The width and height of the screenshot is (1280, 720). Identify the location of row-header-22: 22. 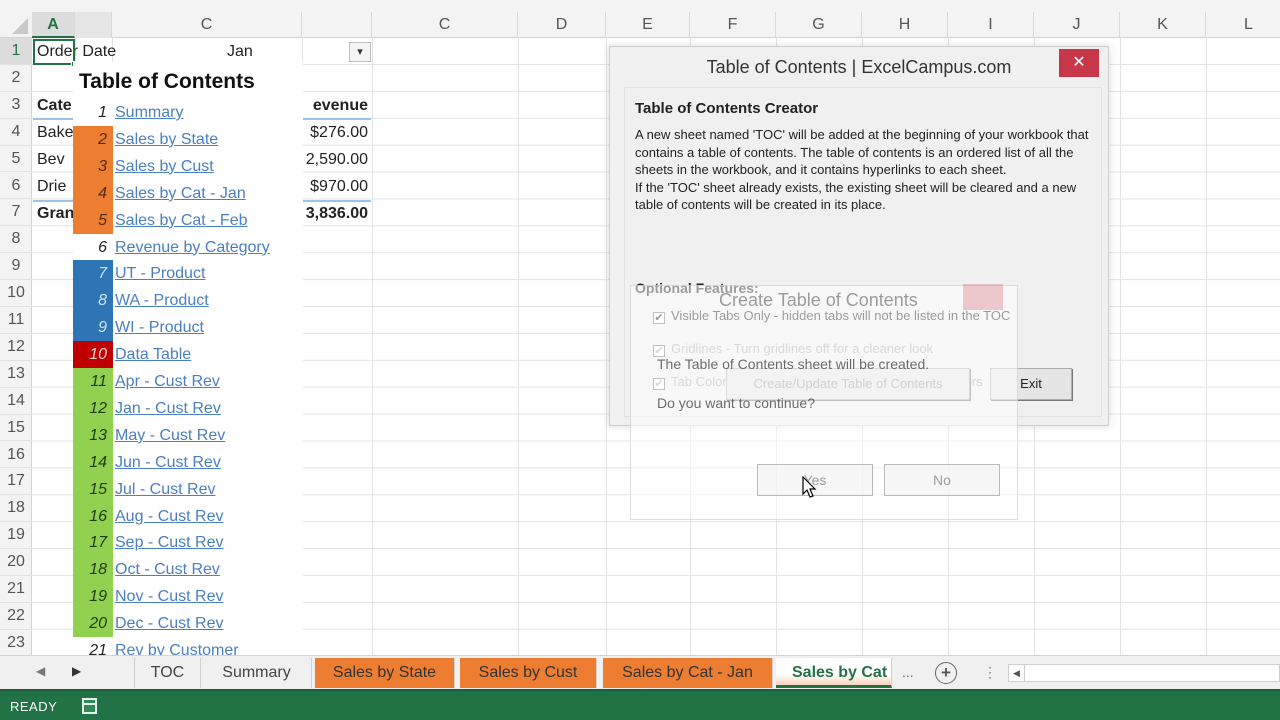
(16, 616).